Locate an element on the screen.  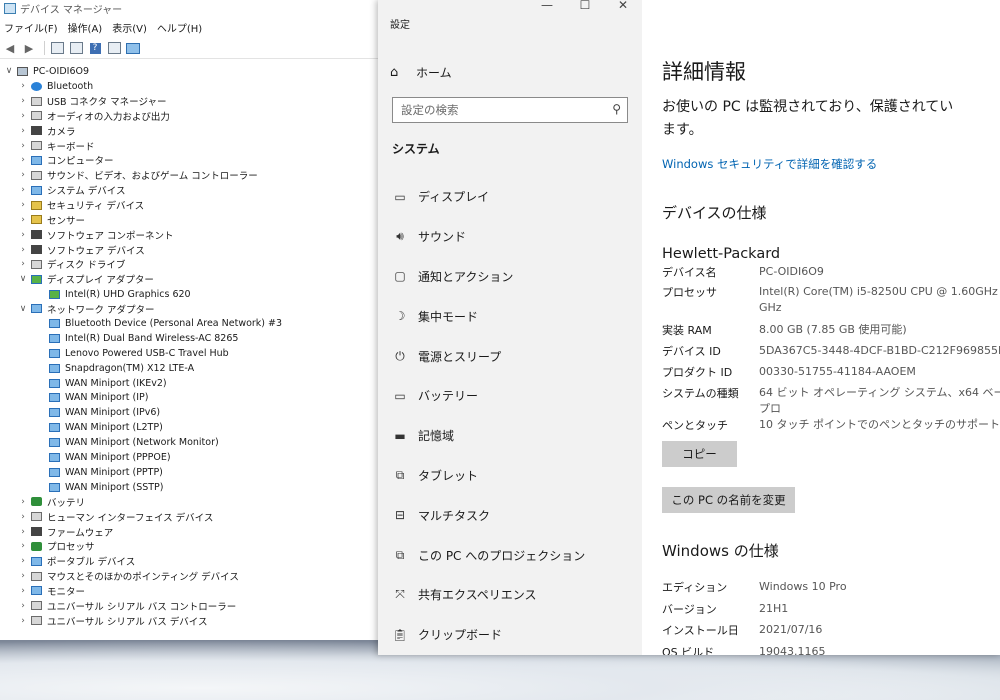
spec-value: 5DA367C5-3448-4DCF-B1BD-C212F969855F is located at coordinates (879, 353).